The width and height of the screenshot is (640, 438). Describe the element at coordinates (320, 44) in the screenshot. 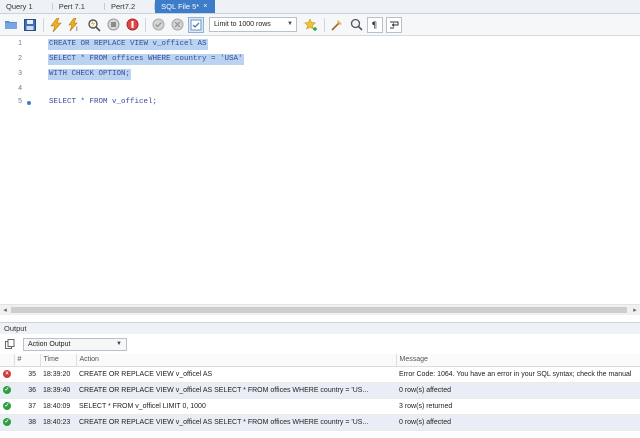

I see `code-line: 1 CREATE OR REPLACE VIEW v_officel AS` at that location.